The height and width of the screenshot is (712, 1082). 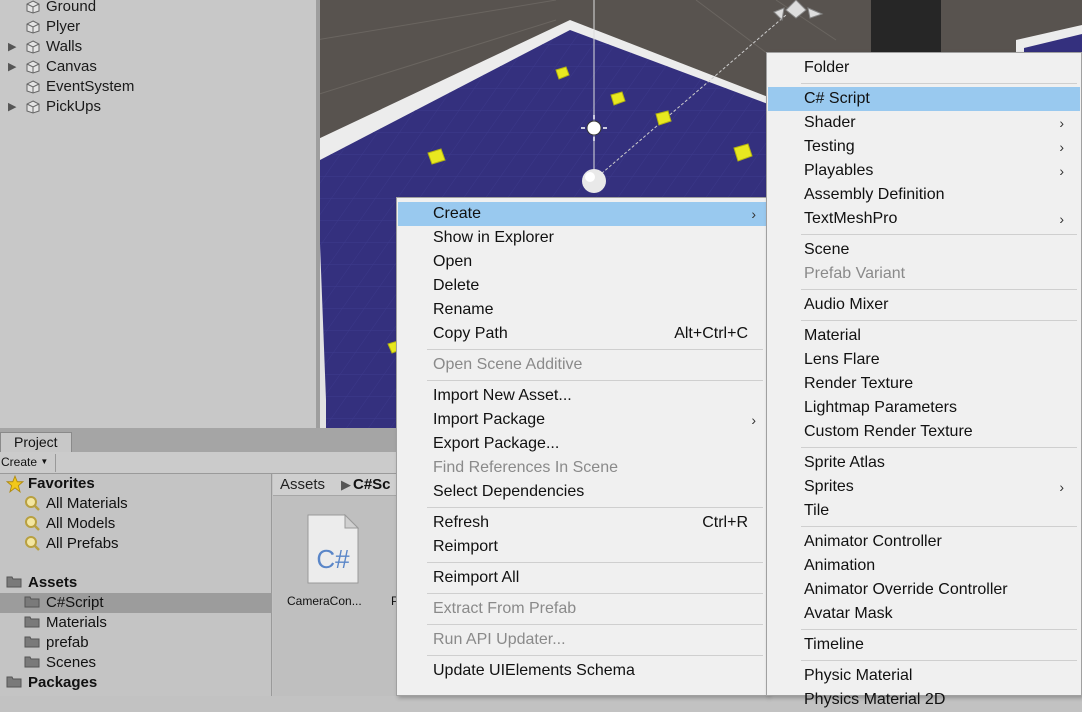 I want to click on hierarchy-item-walls: ▶ Walls, so click(x=158, y=47).